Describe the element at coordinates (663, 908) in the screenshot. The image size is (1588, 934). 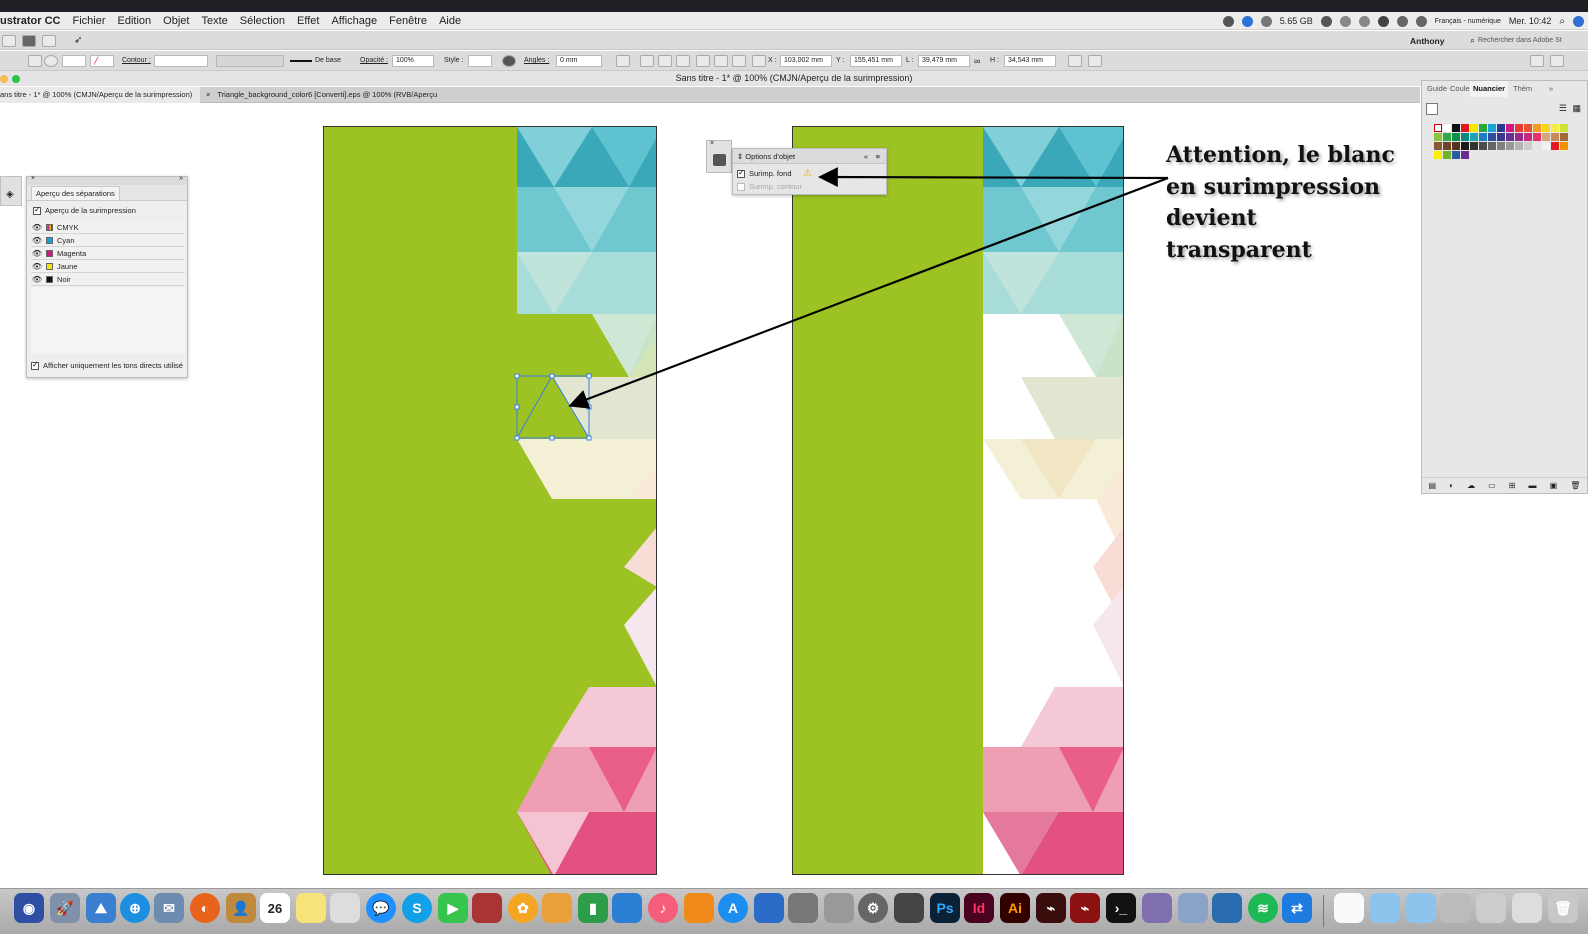
I see `itunes-icon: ♪` at that location.